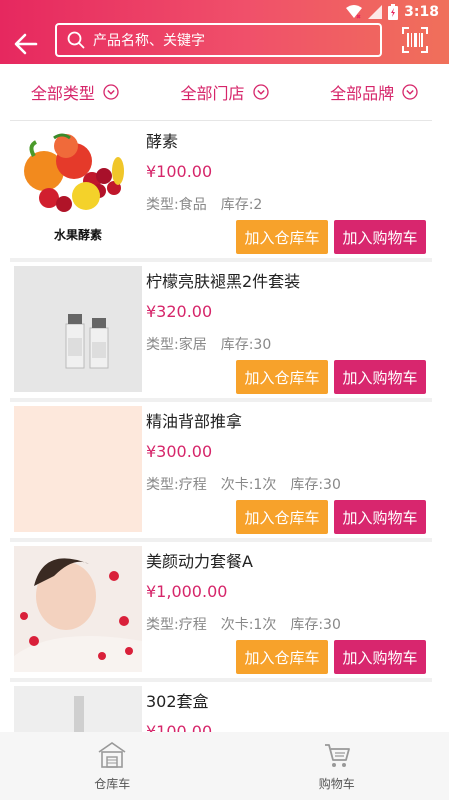  Describe the element at coordinates (176, 345) in the screenshot. I see `product-type: 类型:家居` at that location.